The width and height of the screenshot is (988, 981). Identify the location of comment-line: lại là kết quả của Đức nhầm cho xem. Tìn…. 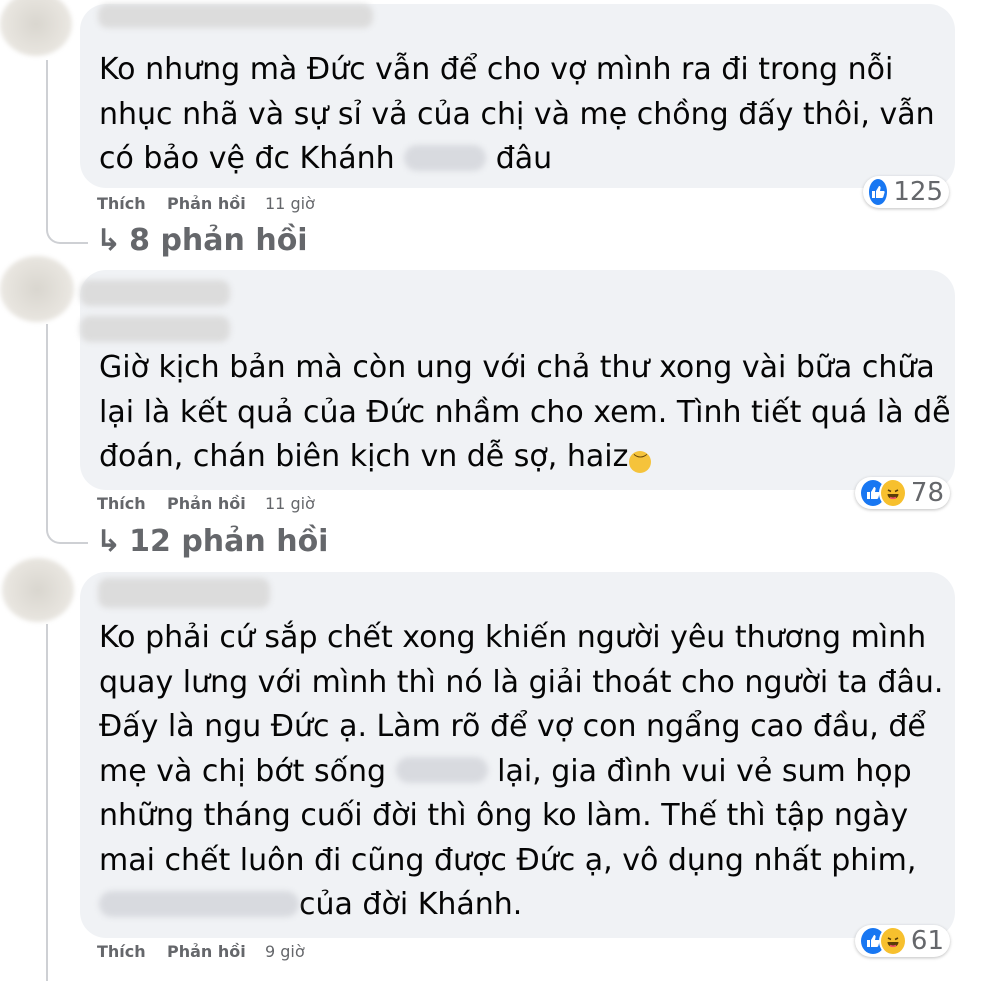
(525, 412).